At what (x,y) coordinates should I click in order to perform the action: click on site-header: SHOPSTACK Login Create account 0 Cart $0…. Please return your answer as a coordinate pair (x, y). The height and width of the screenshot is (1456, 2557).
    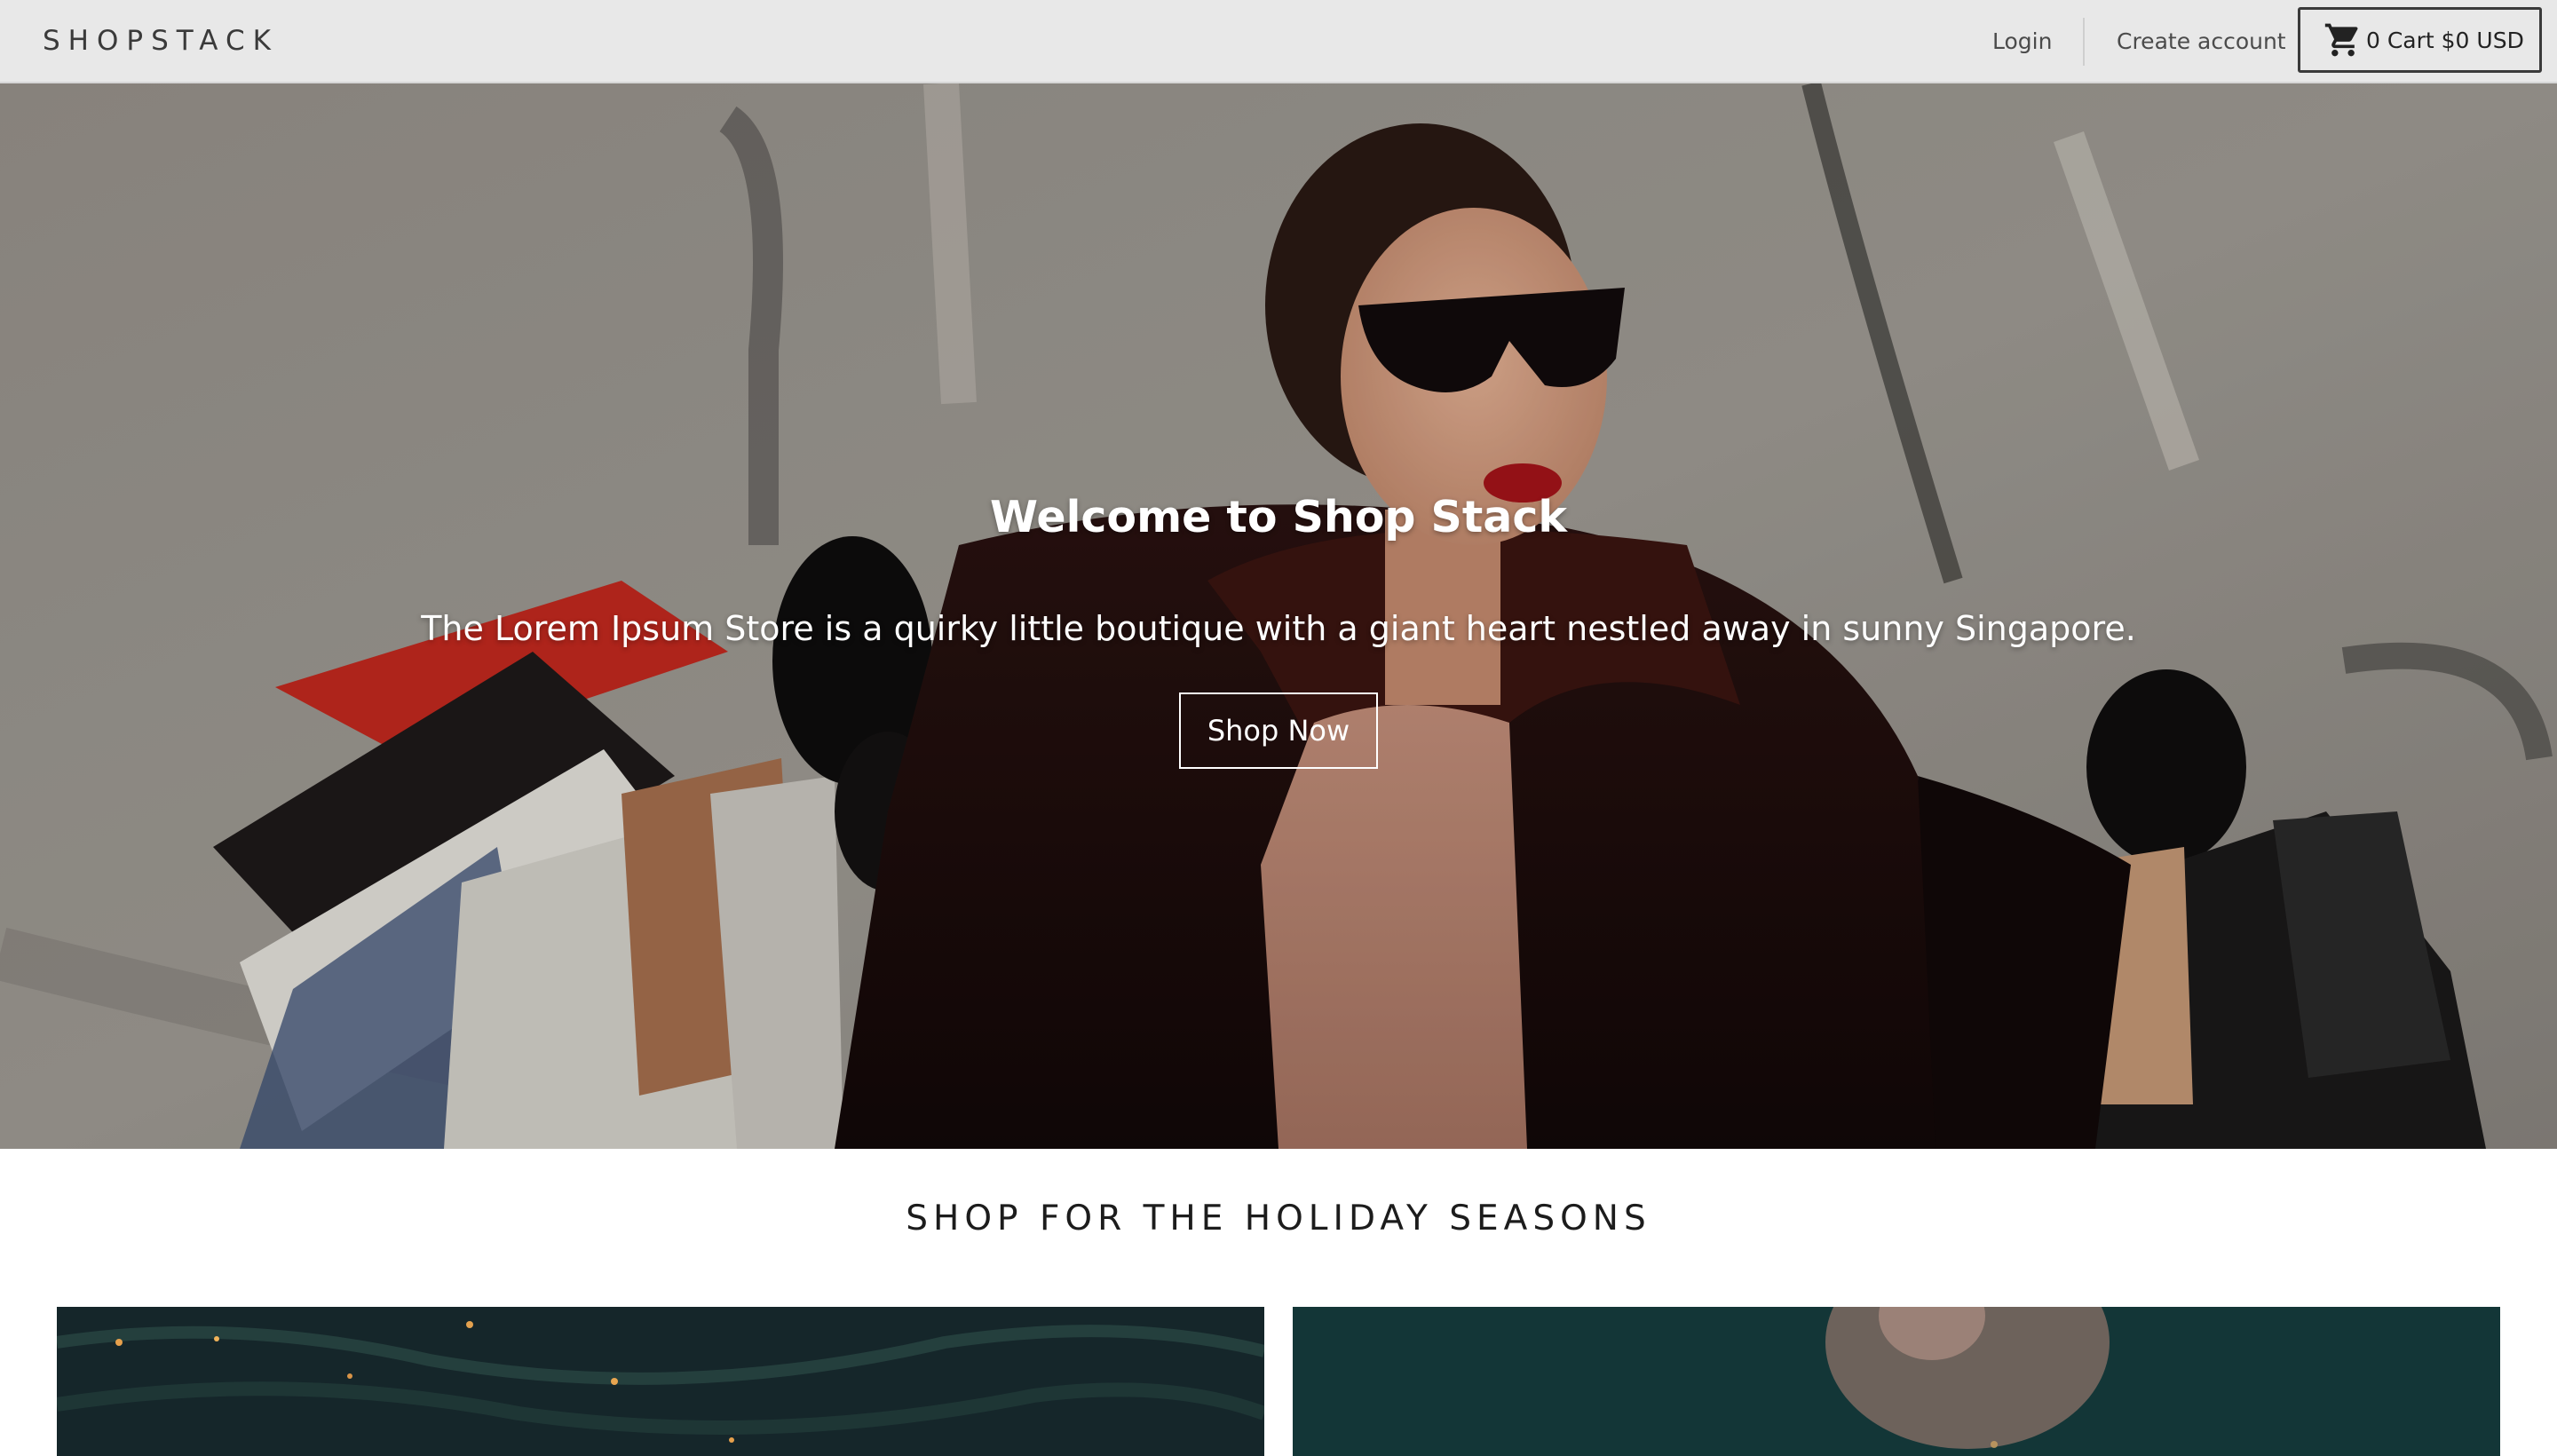
    Looking at the image, I should click on (1278, 41).